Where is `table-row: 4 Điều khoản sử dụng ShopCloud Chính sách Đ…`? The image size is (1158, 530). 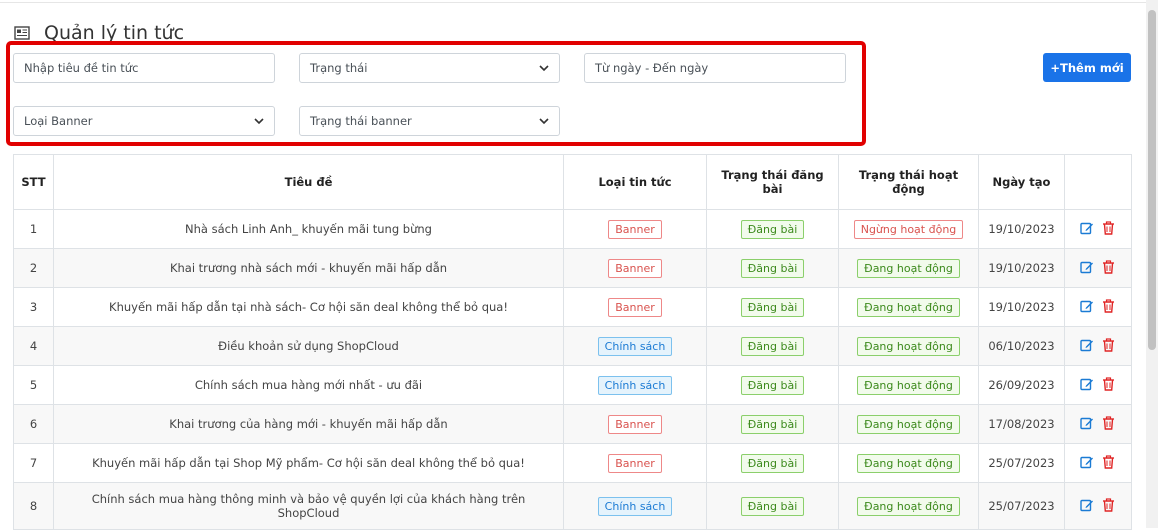 table-row: 4 Điều khoản sử dụng ShopCloud Chính sách Đ… is located at coordinates (572, 346).